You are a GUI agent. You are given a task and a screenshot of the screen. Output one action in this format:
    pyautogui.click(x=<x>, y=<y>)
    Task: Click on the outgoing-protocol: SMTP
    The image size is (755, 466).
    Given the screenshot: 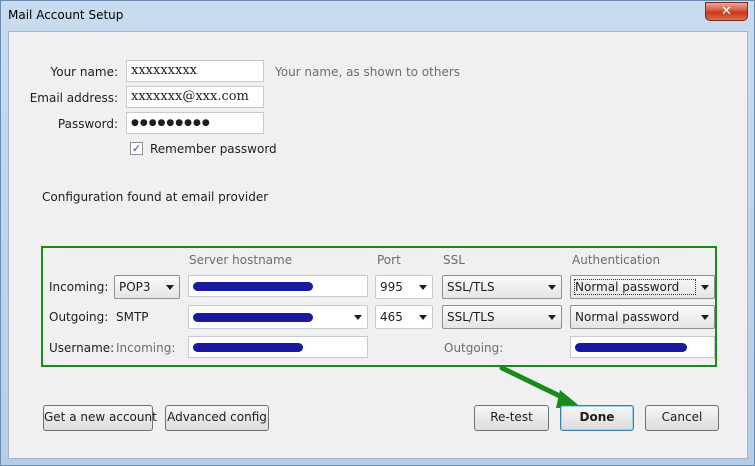 What is the action you would take?
    pyautogui.click(x=132, y=317)
    